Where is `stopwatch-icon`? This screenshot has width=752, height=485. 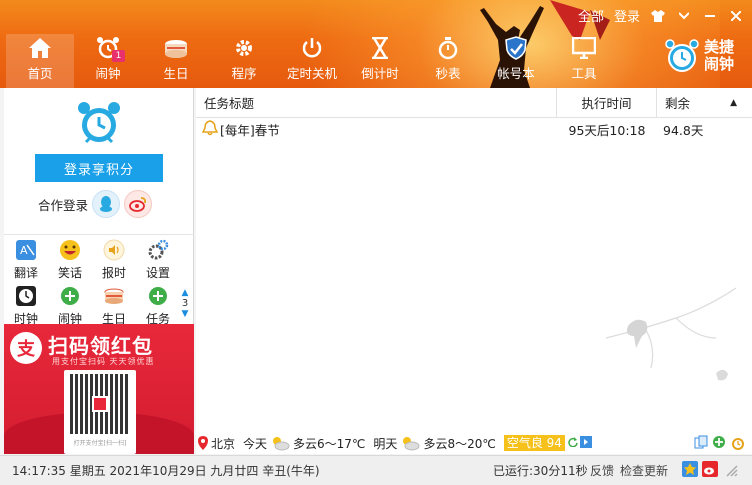 stopwatch-icon is located at coordinates (448, 48).